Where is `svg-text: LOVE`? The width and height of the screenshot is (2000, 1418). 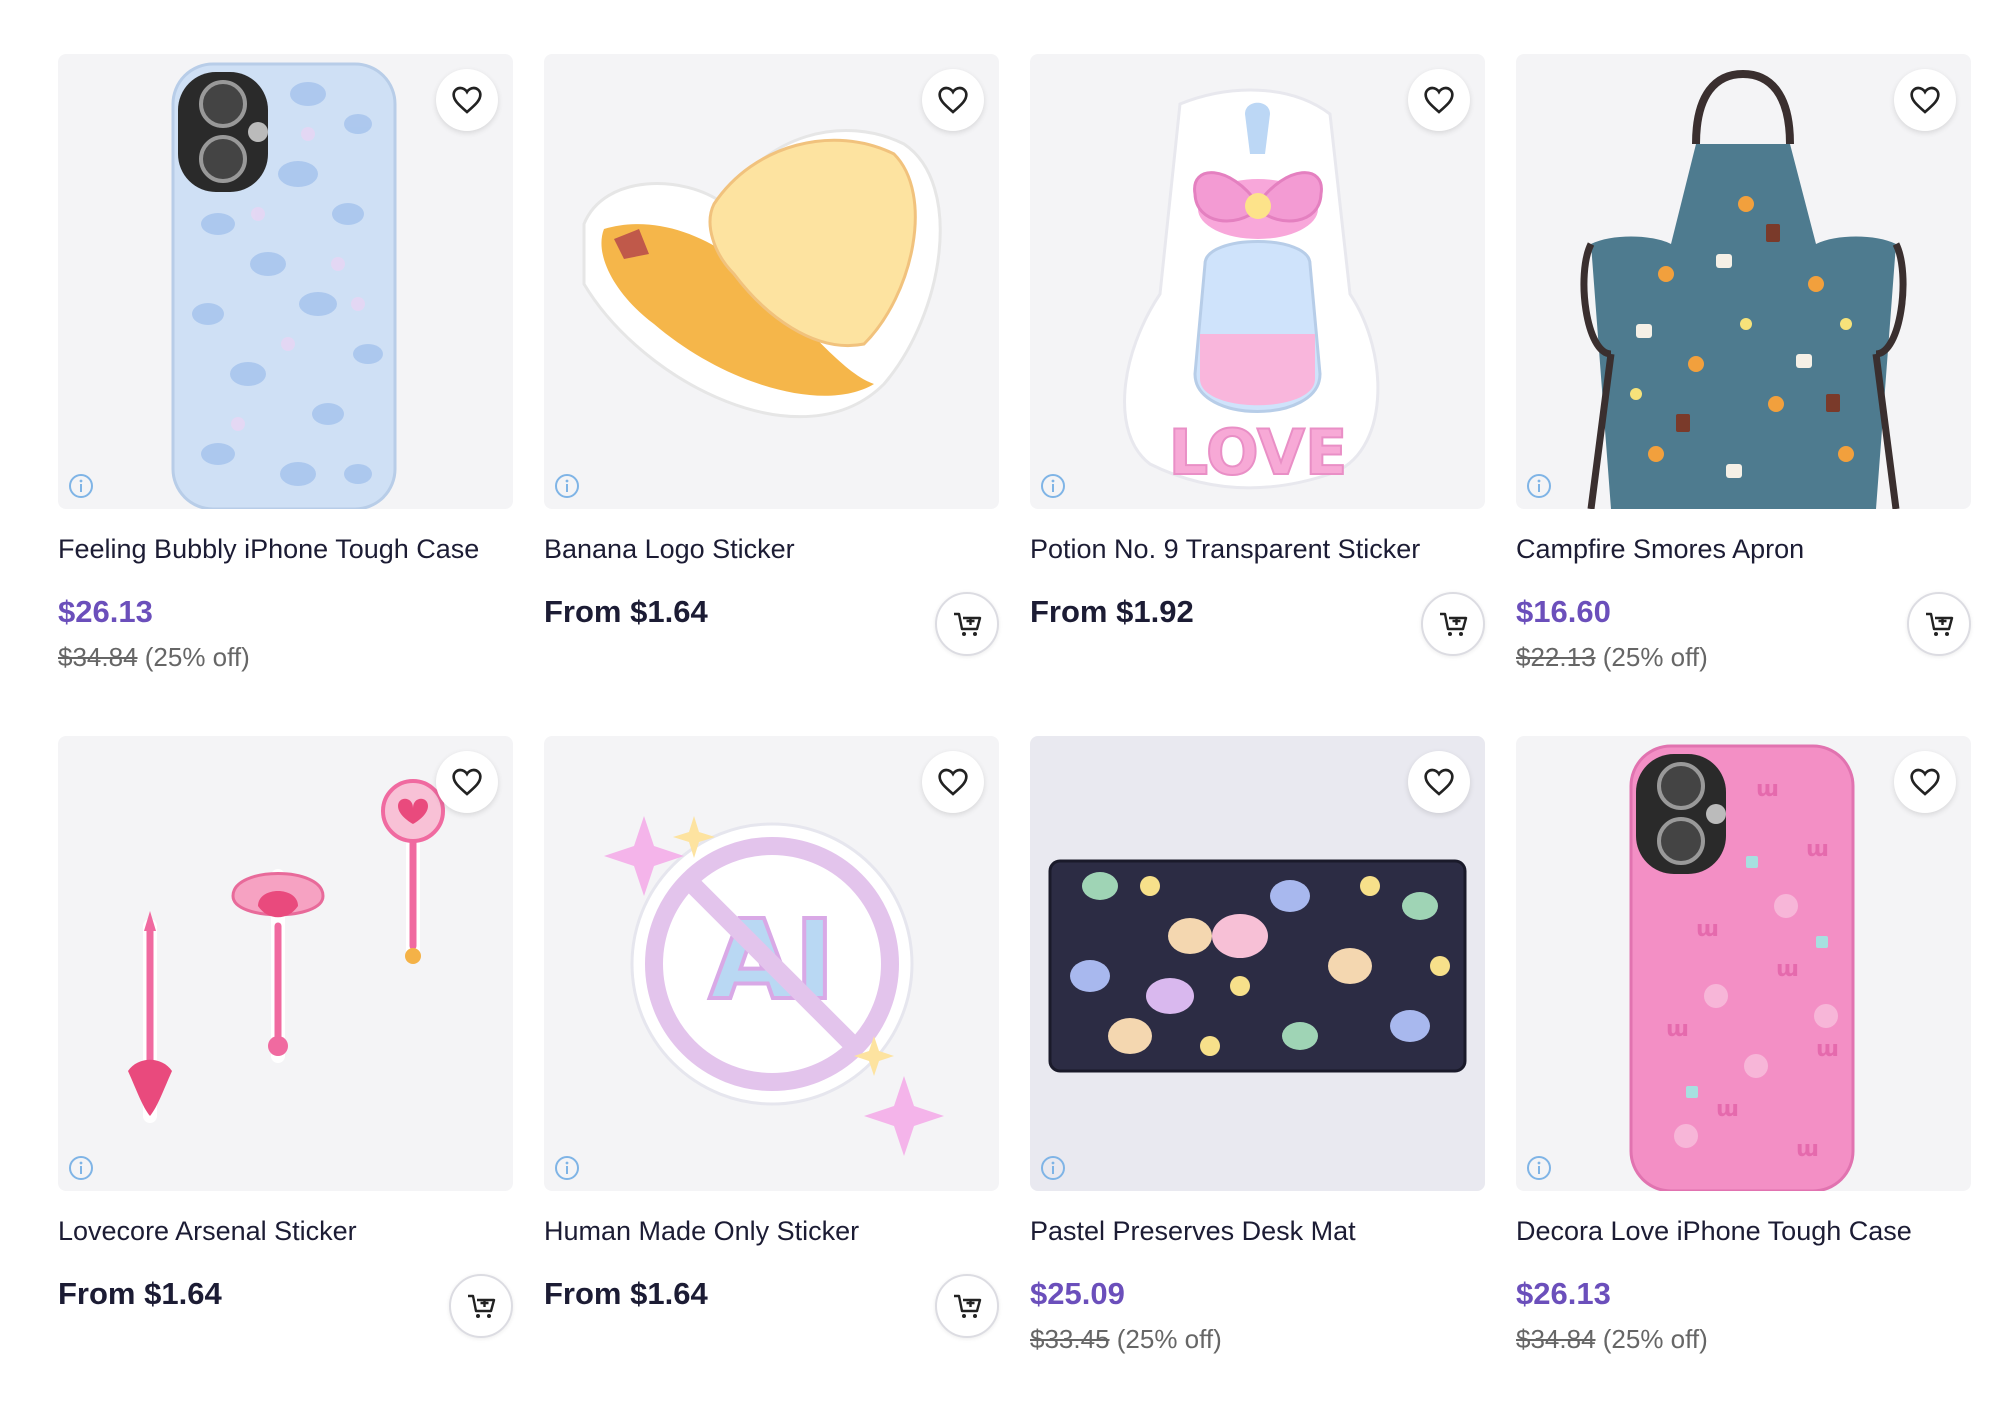
svg-text: LOVE is located at coordinates (1258, 452).